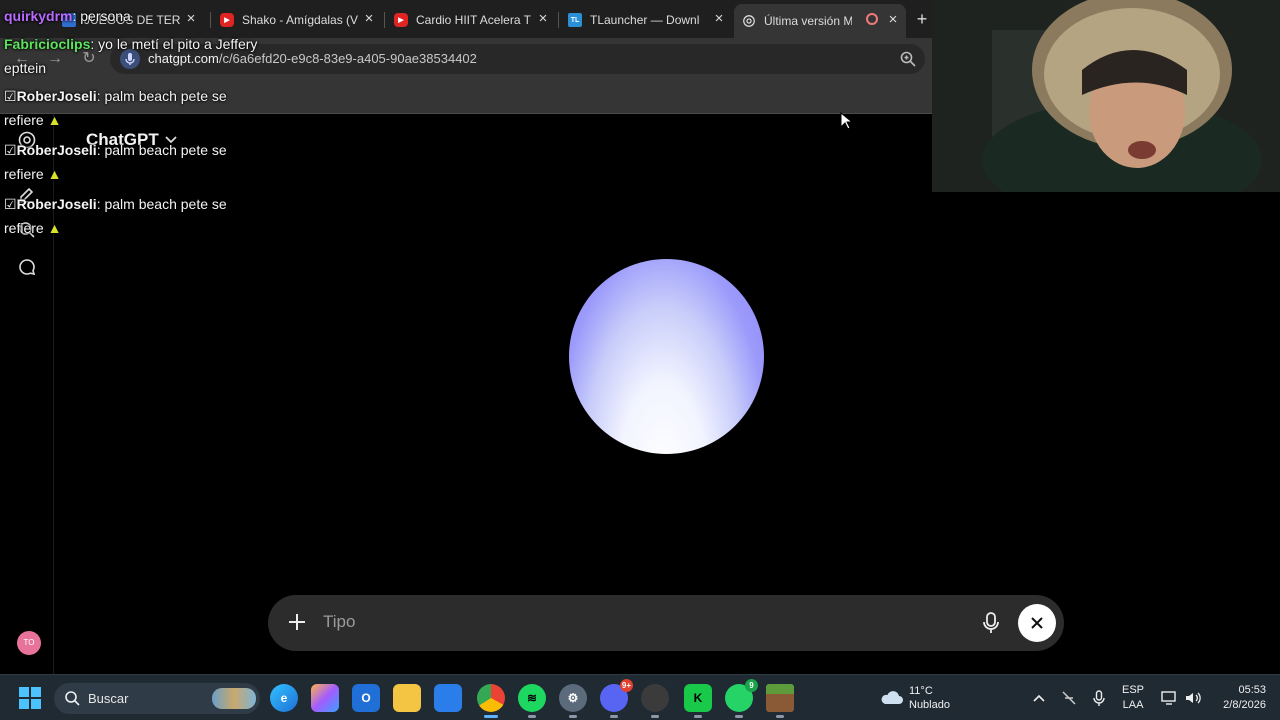  I want to click on reload-icon: ↻, so click(89, 59).